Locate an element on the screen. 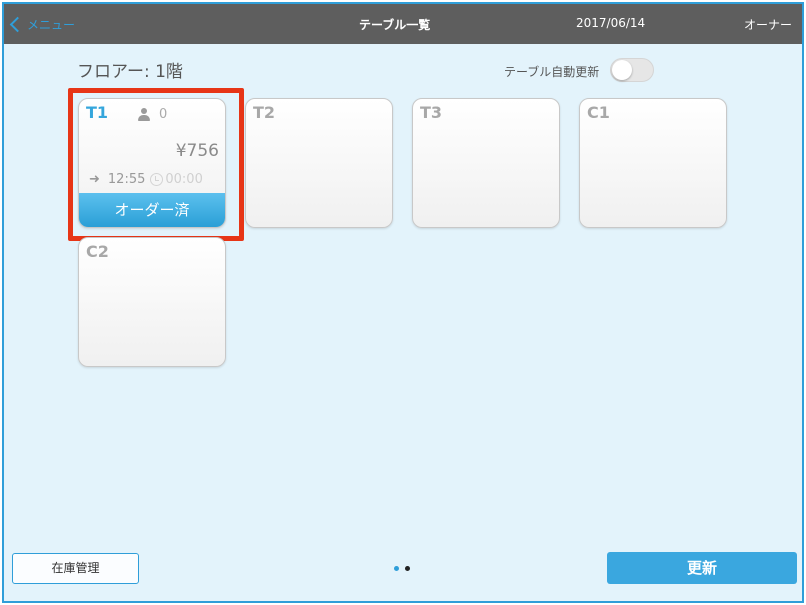 The width and height of the screenshot is (806, 605). toggle-knob is located at coordinates (622, 70).